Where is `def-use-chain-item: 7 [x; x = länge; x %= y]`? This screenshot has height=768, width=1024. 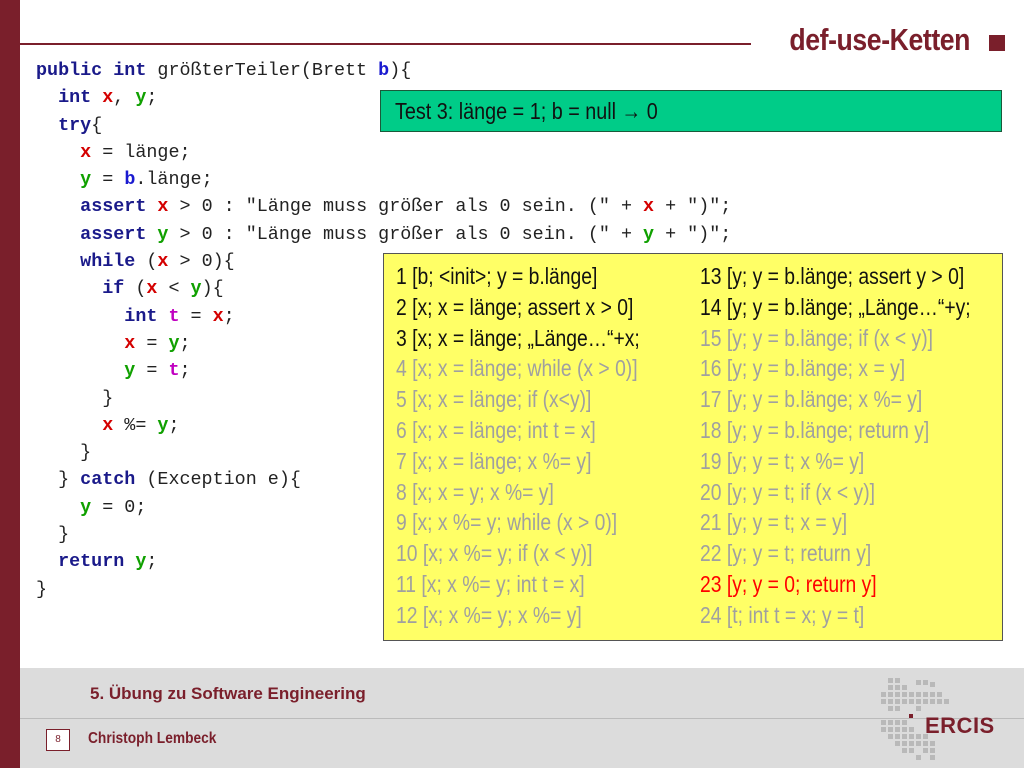 def-use-chain-item: 7 [x; x = länge; x %= y] is located at coordinates (494, 460).